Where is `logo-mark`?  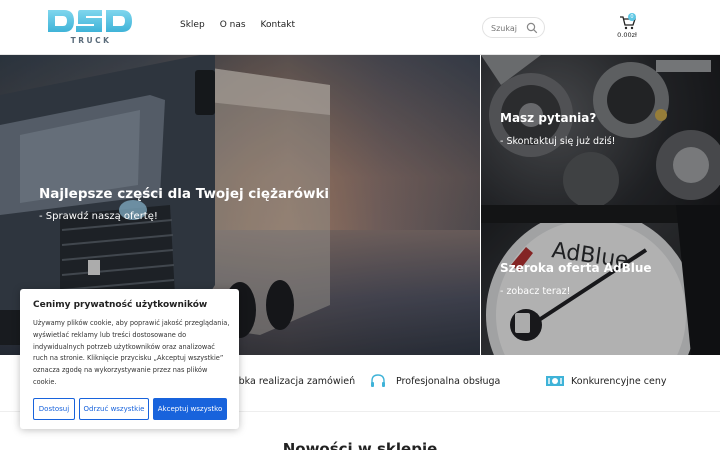
logo-mark is located at coordinates (90, 21).